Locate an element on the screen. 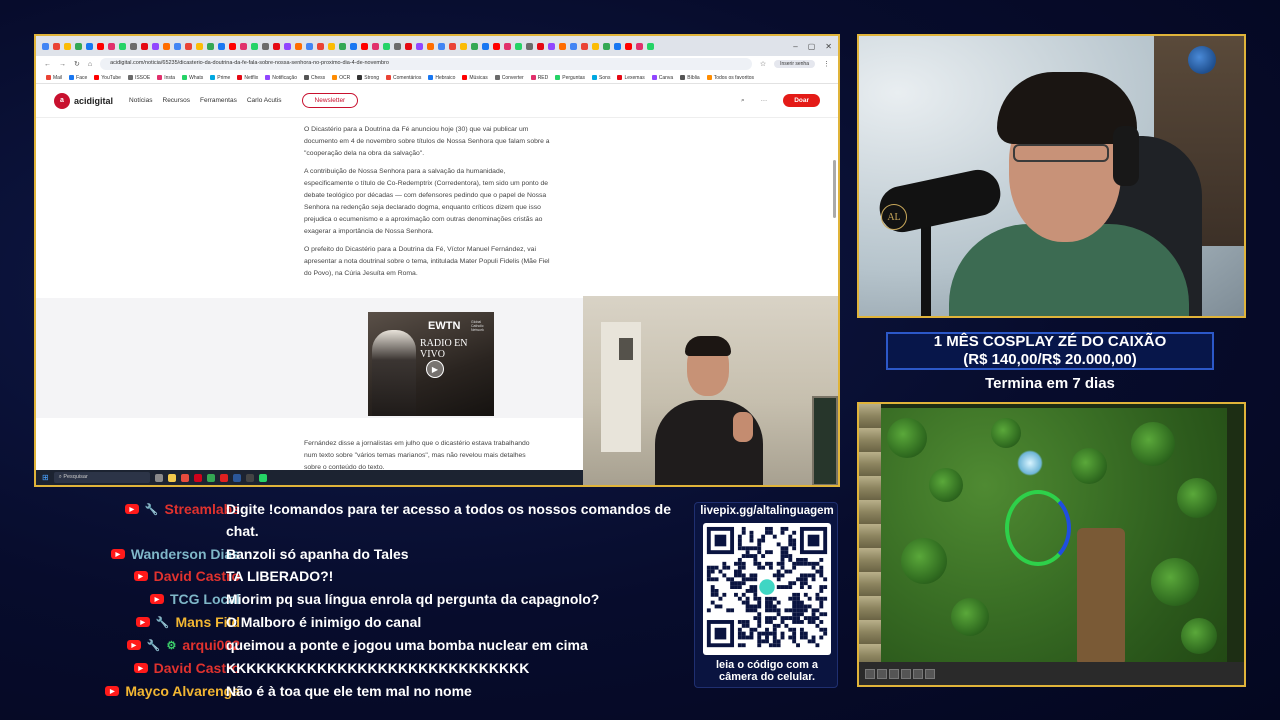 The image size is (1280, 720). bookmark-item: Strong is located at coordinates (368, 78).